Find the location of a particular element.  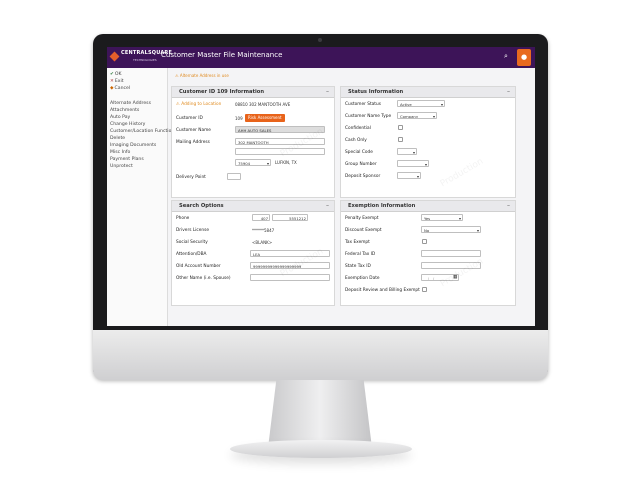

brand-subtitle: TECHNOLOGIES is located at coordinates (145, 60).